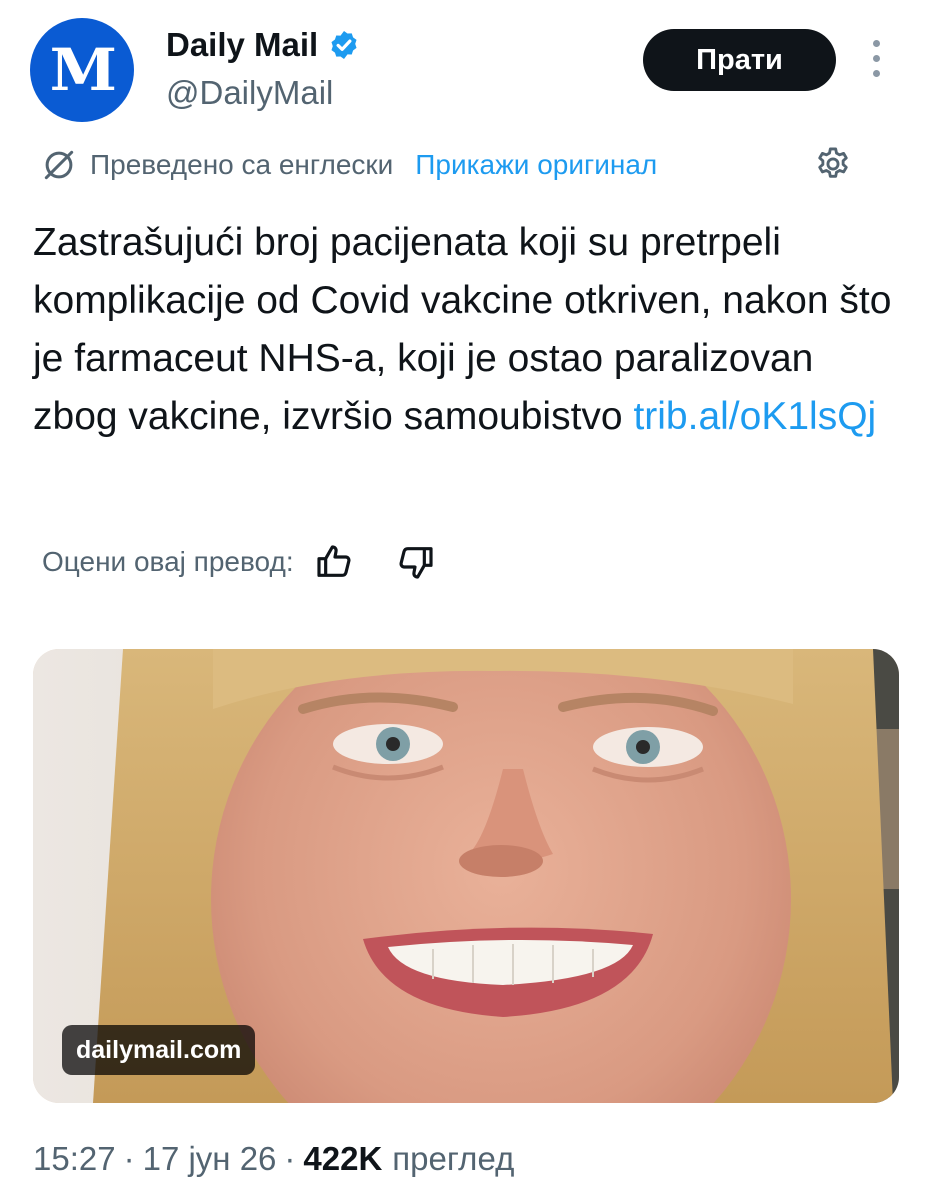 Image resolution: width=930 pixels, height=1200 pixels. What do you see at coordinates (210, 1159) in the screenshot?
I see `tweet-date: 17 јун 26` at bounding box center [210, 1159].